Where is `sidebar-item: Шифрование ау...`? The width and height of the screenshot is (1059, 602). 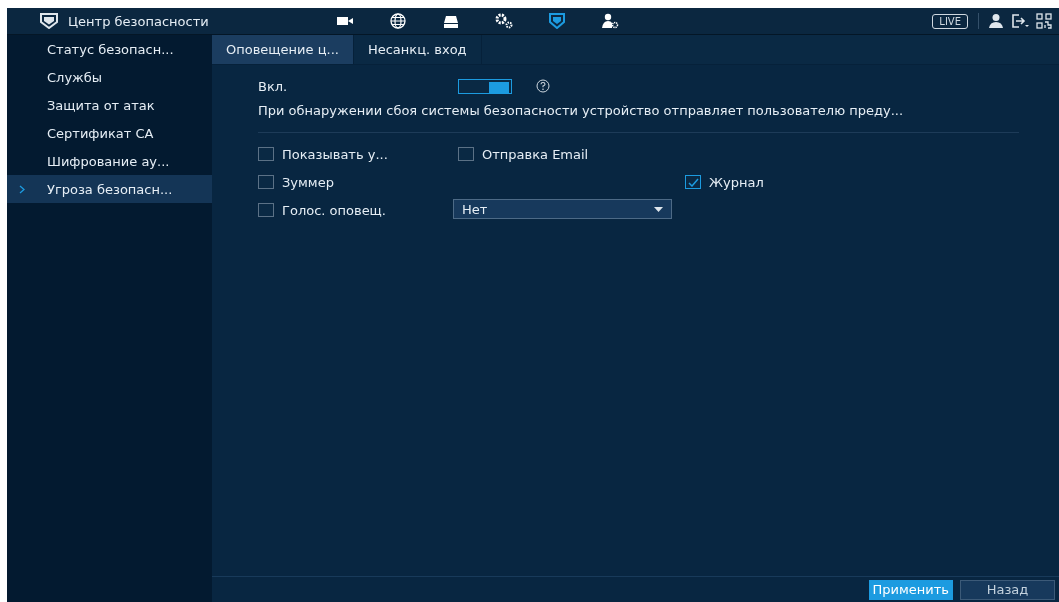 sidebar-item: Шифрование ау... is located at coordinates (109, 161).